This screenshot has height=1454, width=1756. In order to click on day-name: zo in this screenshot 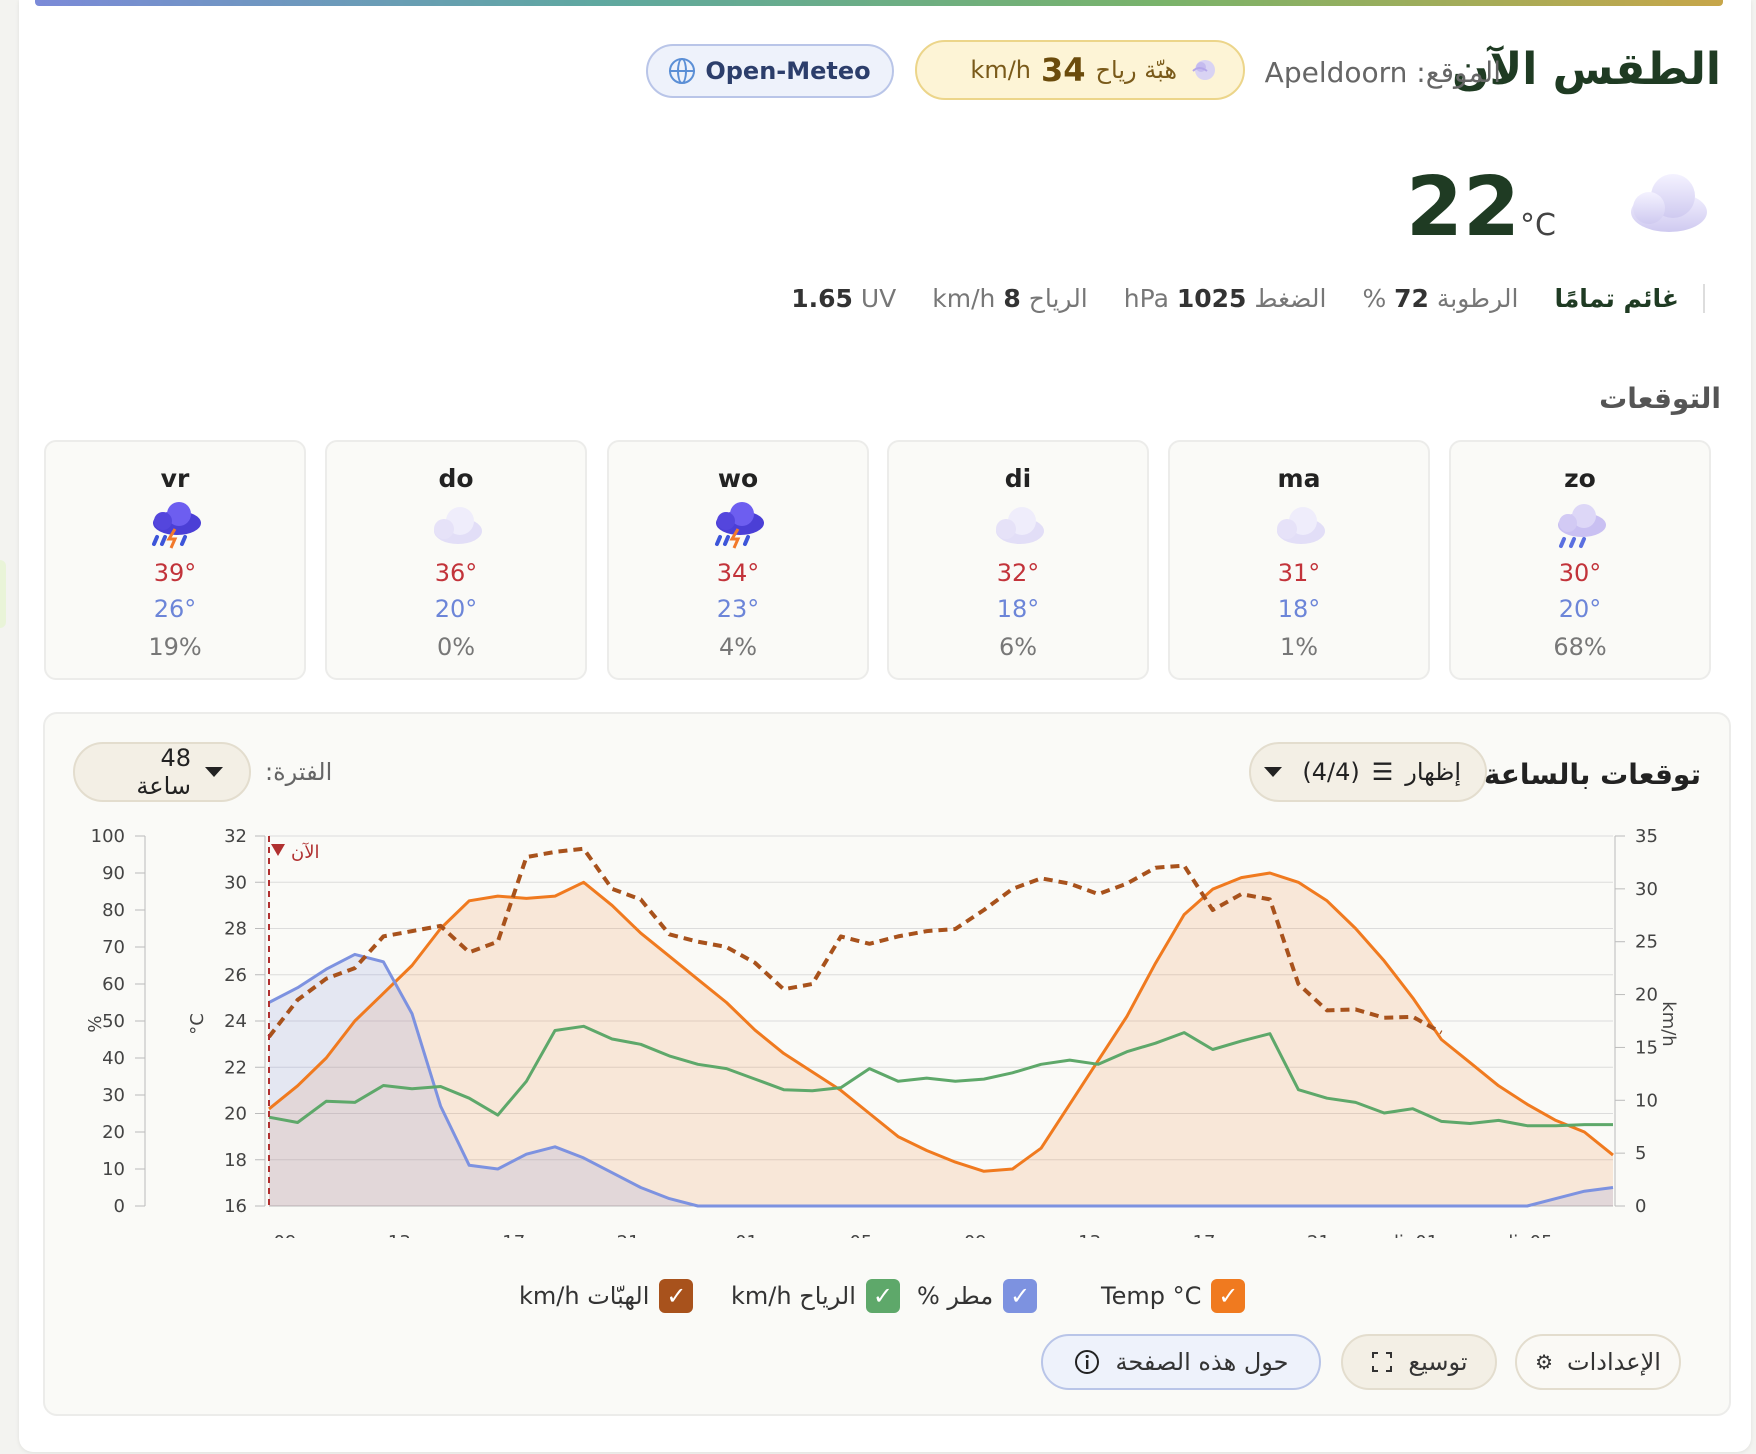, I will do `click(1580, 478)`.